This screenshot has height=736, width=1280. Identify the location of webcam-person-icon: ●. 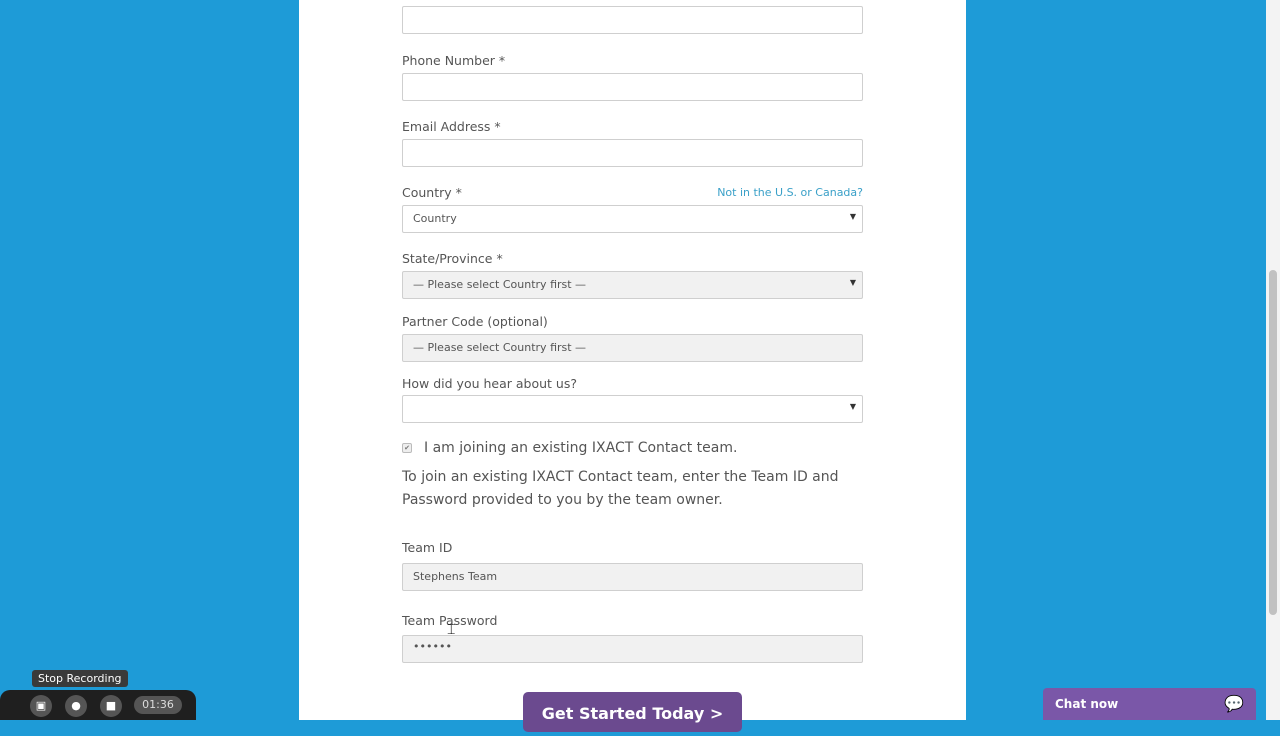
(76, 706).